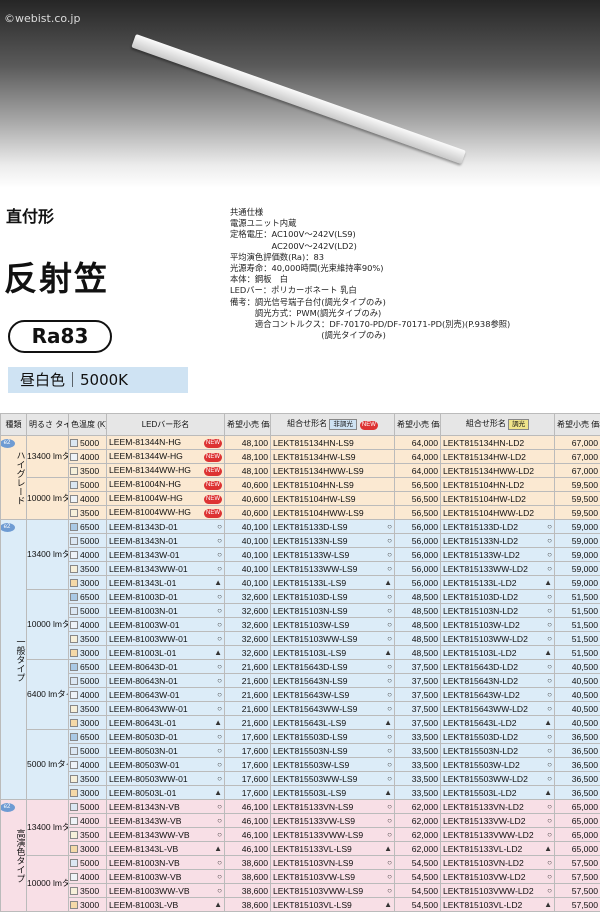  What do you see at coordinates (484, 484) in the screenshot?
I see `combo-dim-name: LEKT815104HN-LD2` at bounding box center [484, 484].